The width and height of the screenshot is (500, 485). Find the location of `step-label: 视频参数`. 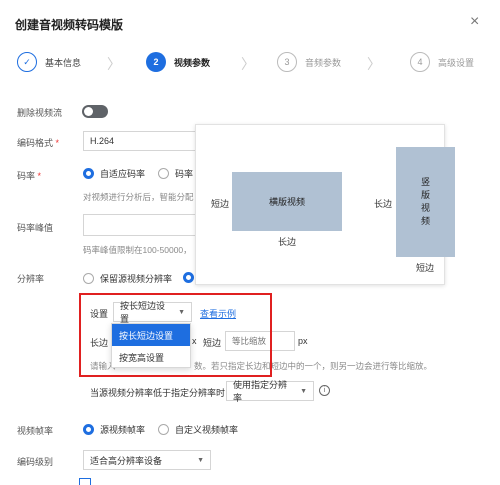

step-label: 视频参数 is located at coordinates (192, 62).